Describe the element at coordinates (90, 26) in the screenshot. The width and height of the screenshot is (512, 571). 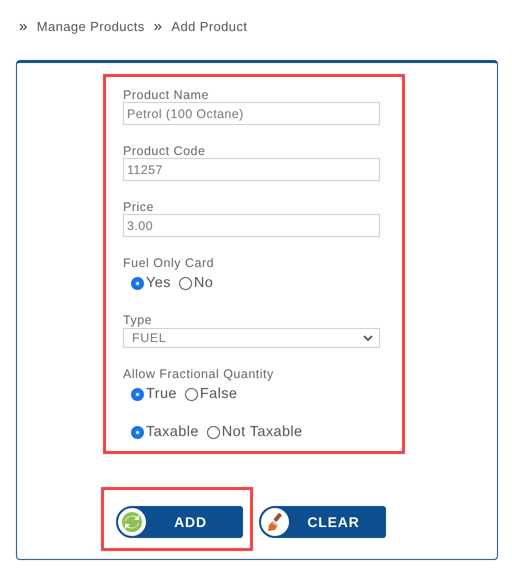
I see `breadcrumb-item: Manage Products` at that location.